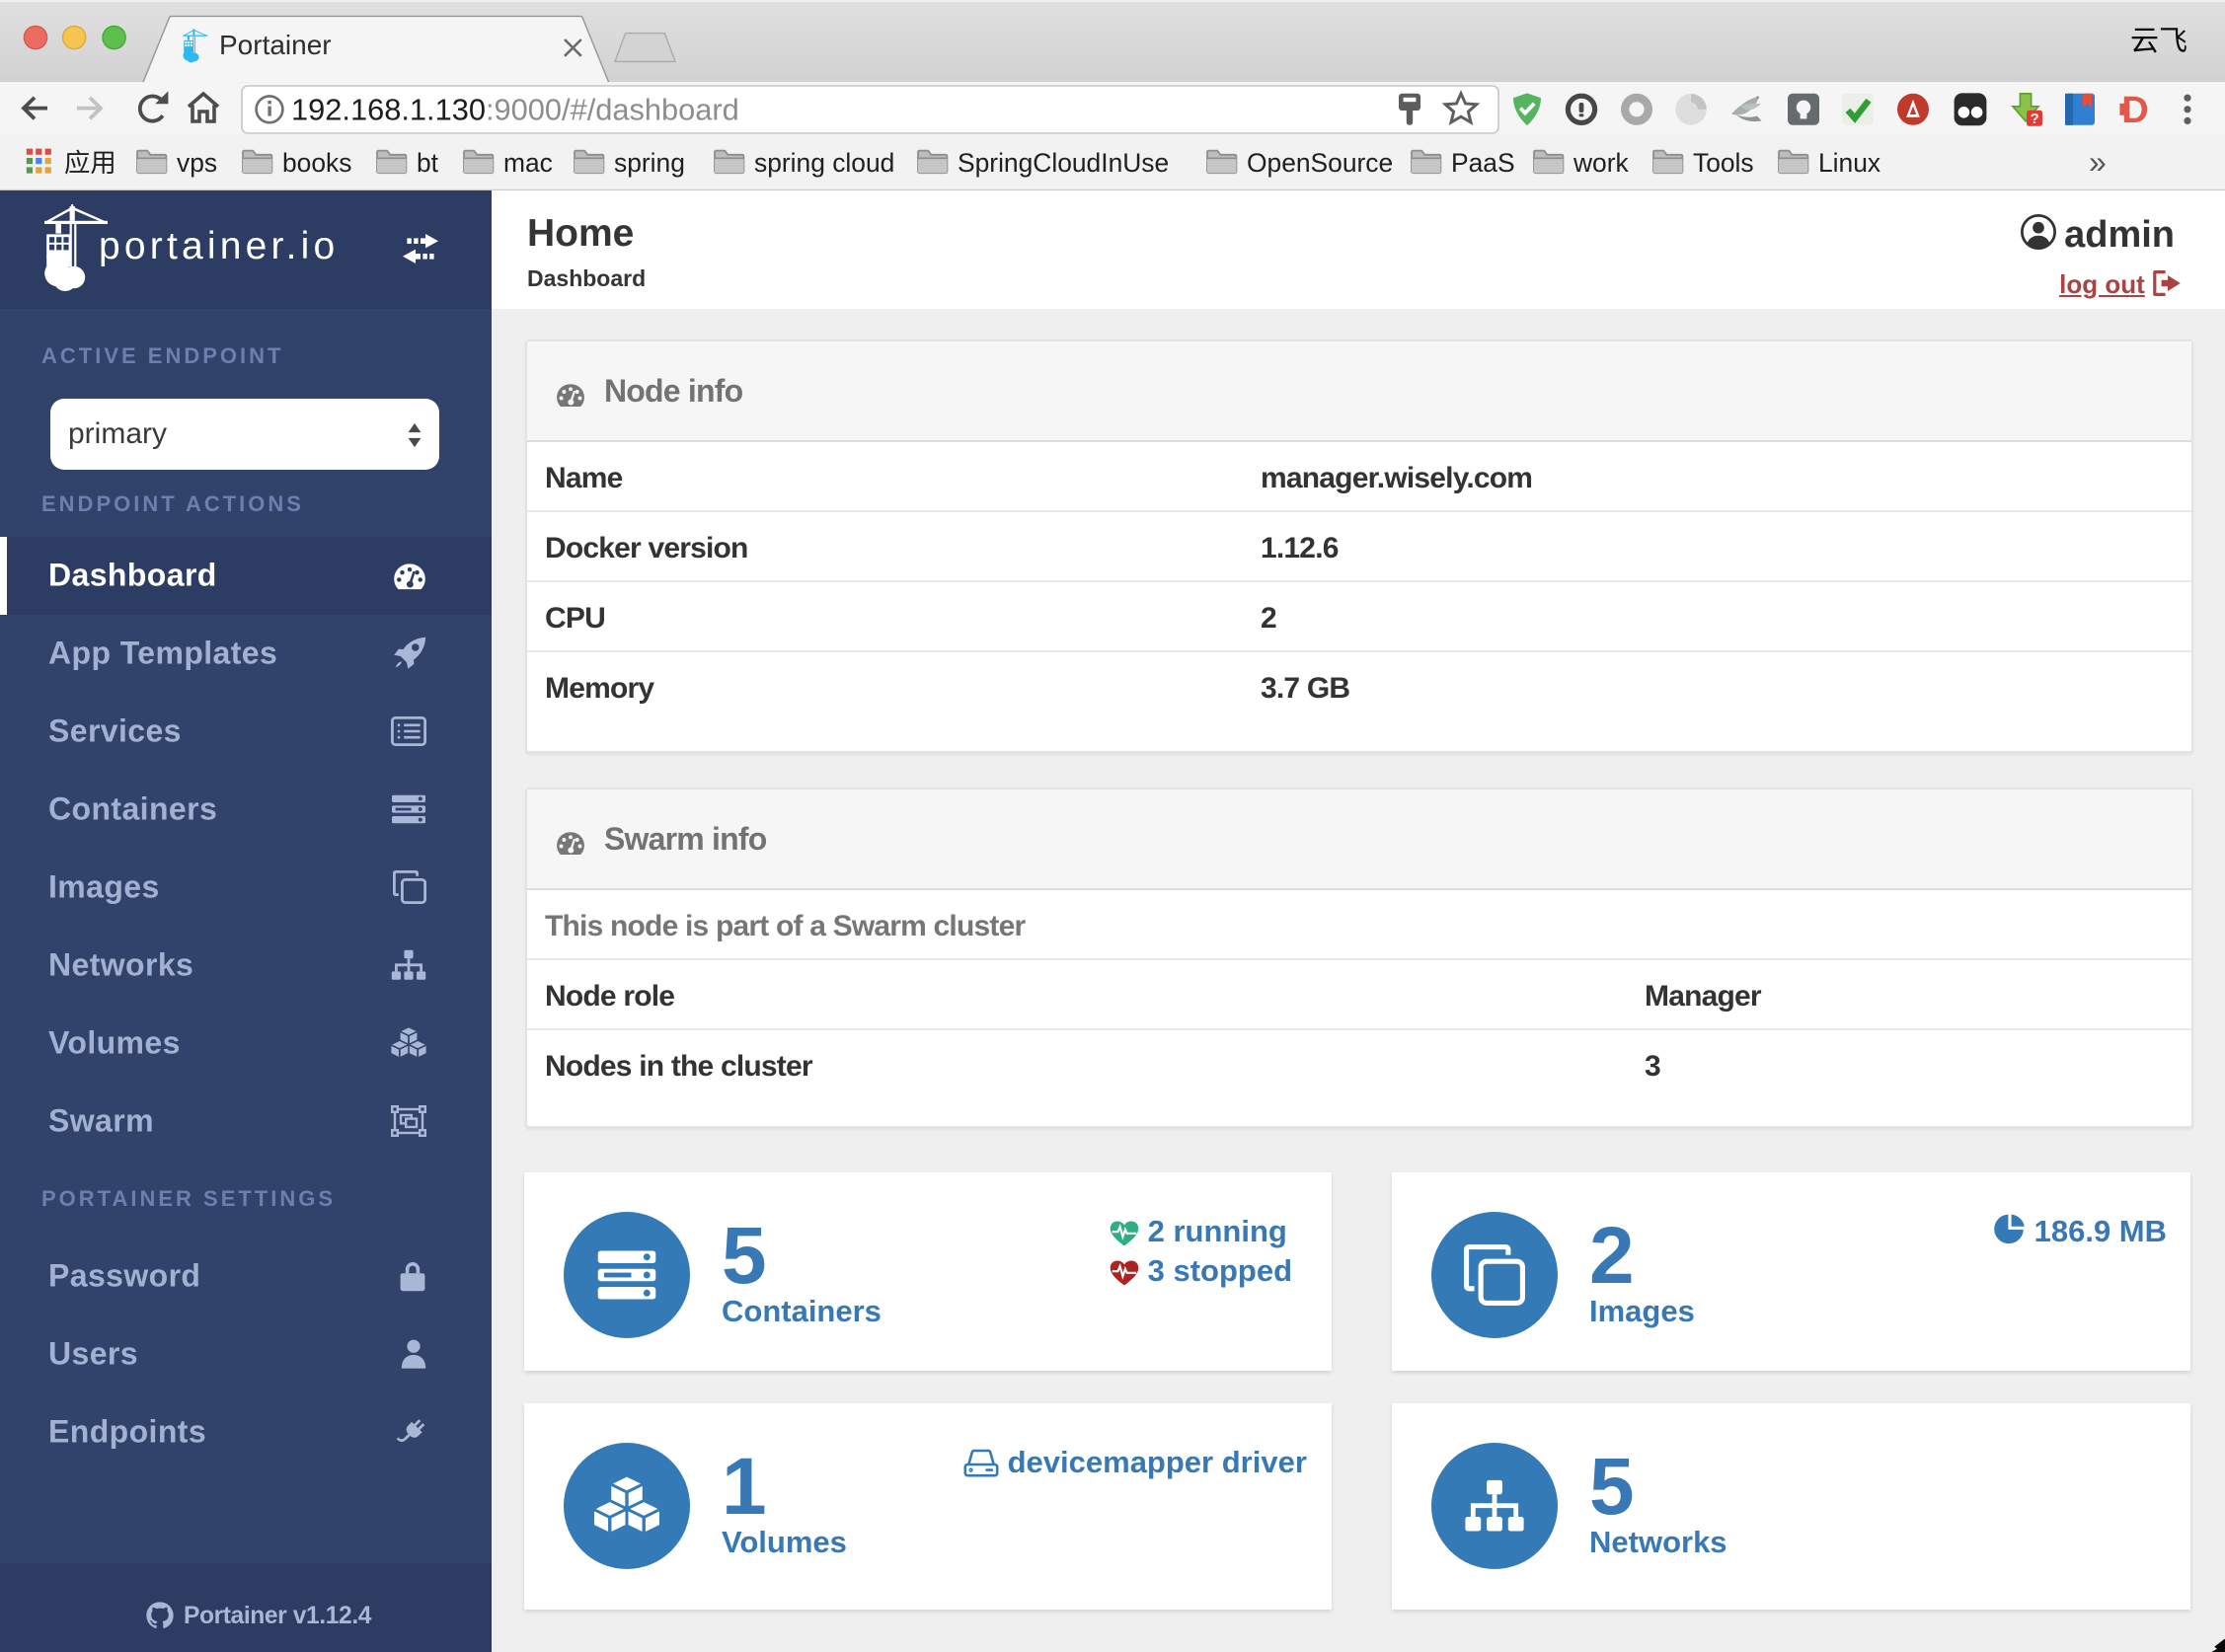  Describe the element at coordinates (316, 163) in the screenshot. I see `svg-text: books` at that location.